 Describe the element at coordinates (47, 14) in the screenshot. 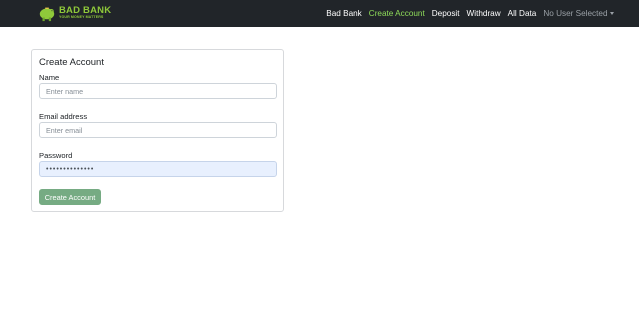

I see `piggy-bank-icon` at that location.